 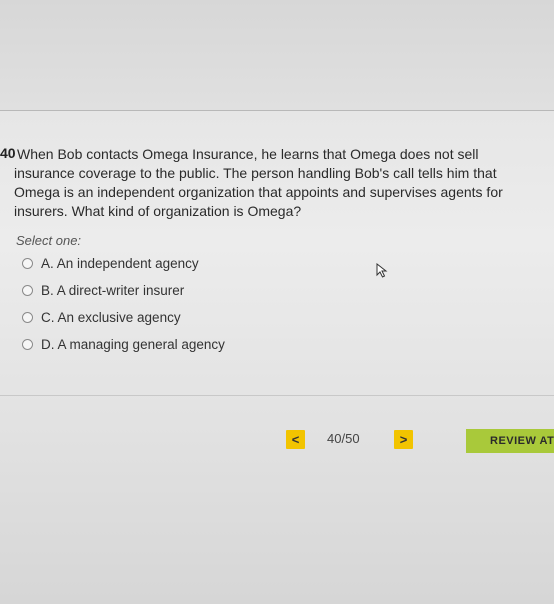 What do you see at coordinates (382, 270) in the screenshot?
I see `mouse-pointer-icon` at bounding box center [382, 270].